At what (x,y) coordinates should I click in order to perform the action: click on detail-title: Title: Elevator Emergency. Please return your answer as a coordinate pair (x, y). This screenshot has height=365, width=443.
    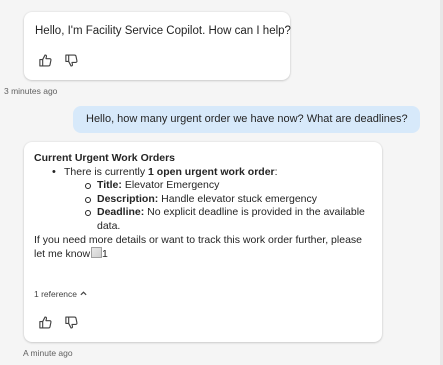
    Looking at the image, I should click on (228, 186).